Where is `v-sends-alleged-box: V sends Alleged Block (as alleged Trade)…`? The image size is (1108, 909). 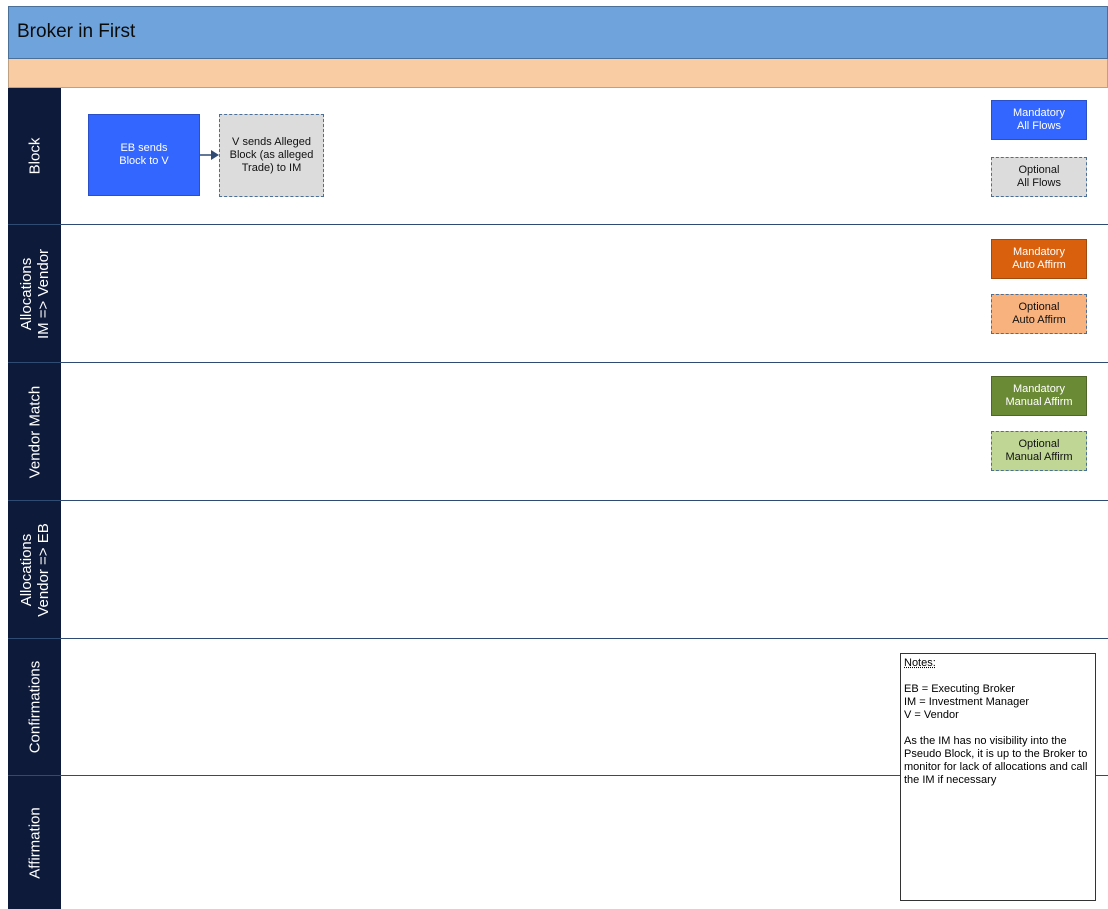
v-sends-alleged-box: V sends Alleged Block (as alleged Trade)… is located at coordinates (271, 155).